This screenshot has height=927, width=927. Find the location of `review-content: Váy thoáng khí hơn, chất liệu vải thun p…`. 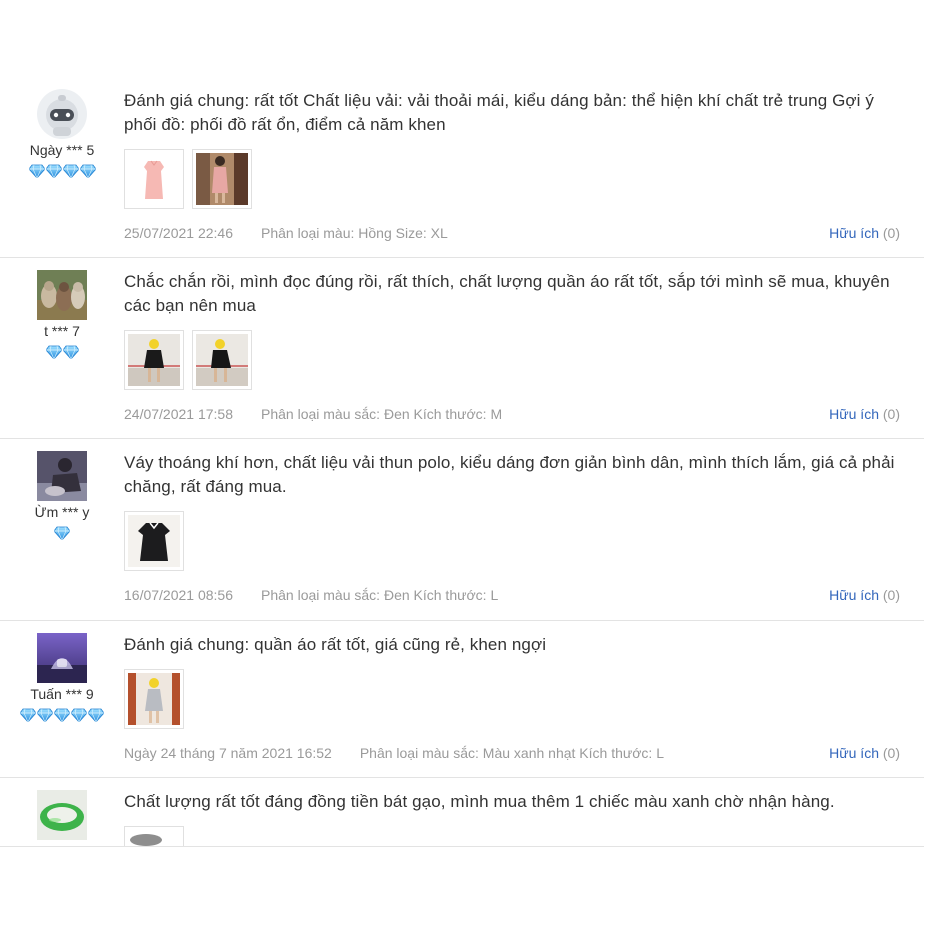

review-content: Váy thoáng khí hơn, chất liệu vải thun p… is located at coordinates (516, 511).